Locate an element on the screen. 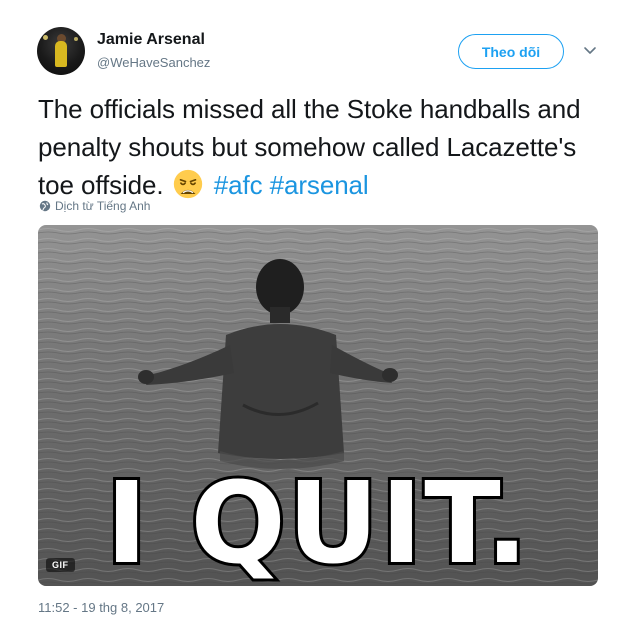 The height and width of the screenshot is (624, 631). hashtag-arsenal: #arsenal is located at coordinates (319, 185).